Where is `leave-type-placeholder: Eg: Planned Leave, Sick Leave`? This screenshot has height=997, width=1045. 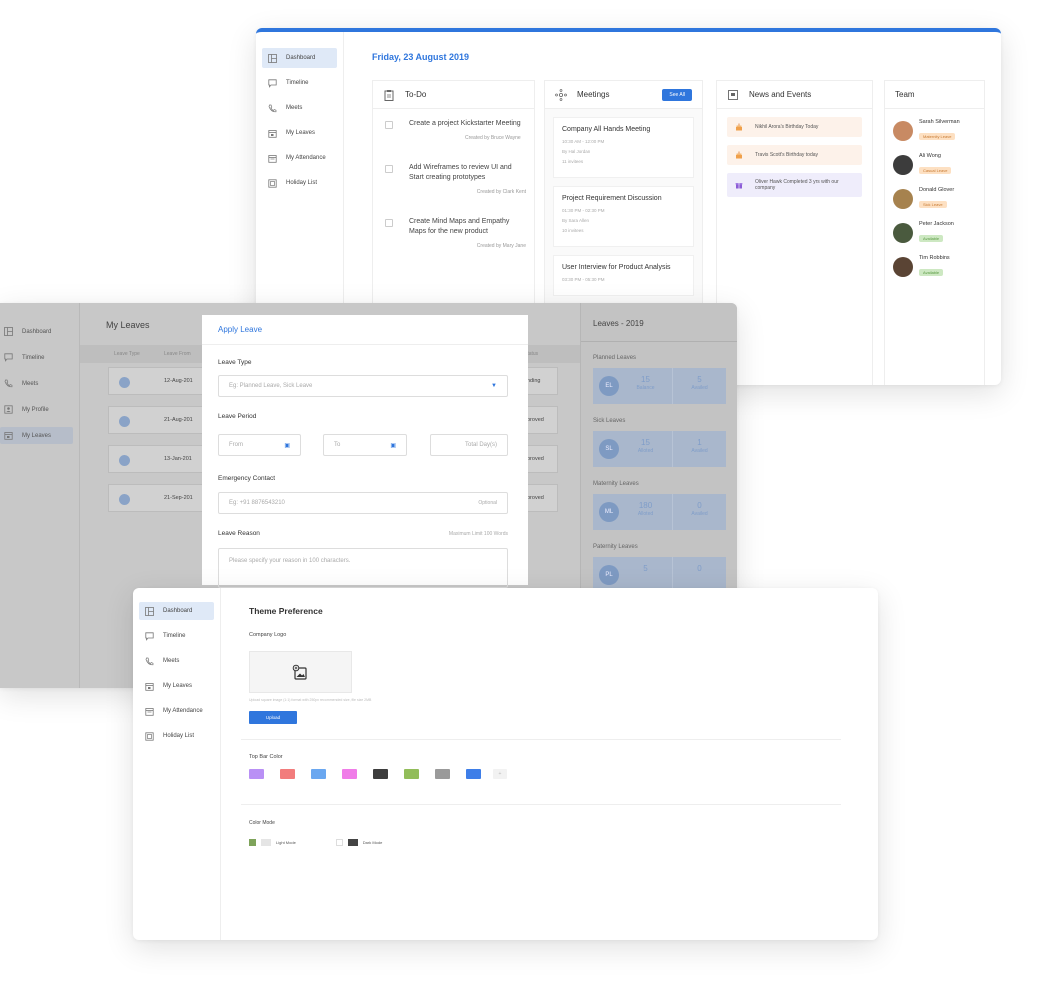
leave-type-placeholder: Eg: Planned Leave, Sick Leave is located at coordinates (271, 386).